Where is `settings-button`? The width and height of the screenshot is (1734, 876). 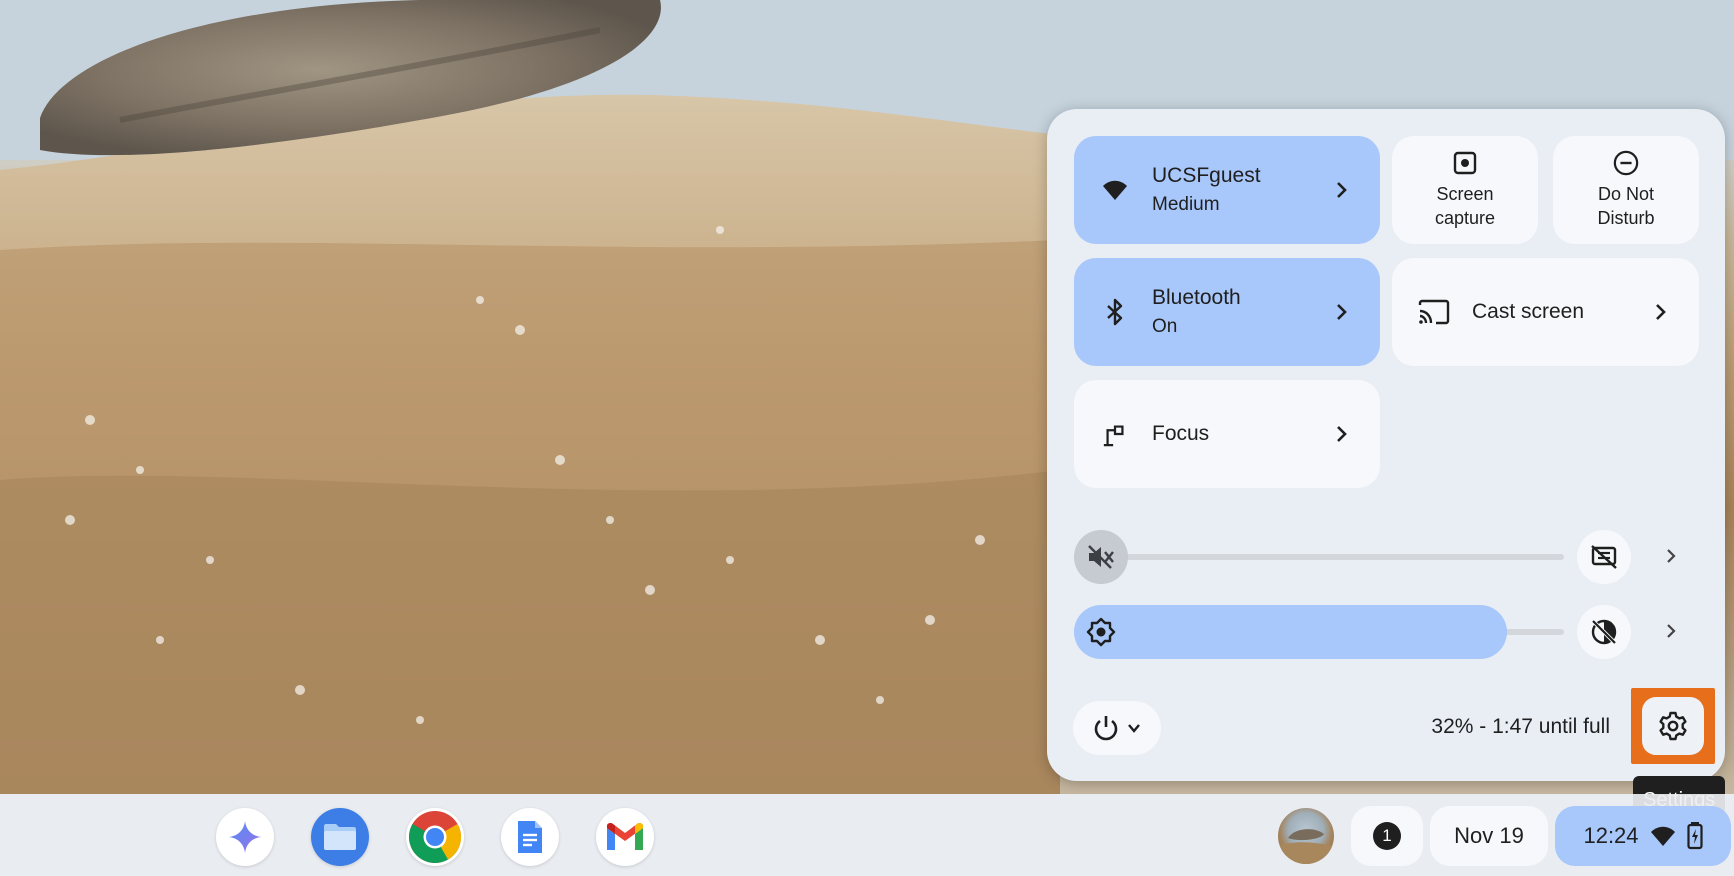
settings-button is located at coordinates (1673, 726).